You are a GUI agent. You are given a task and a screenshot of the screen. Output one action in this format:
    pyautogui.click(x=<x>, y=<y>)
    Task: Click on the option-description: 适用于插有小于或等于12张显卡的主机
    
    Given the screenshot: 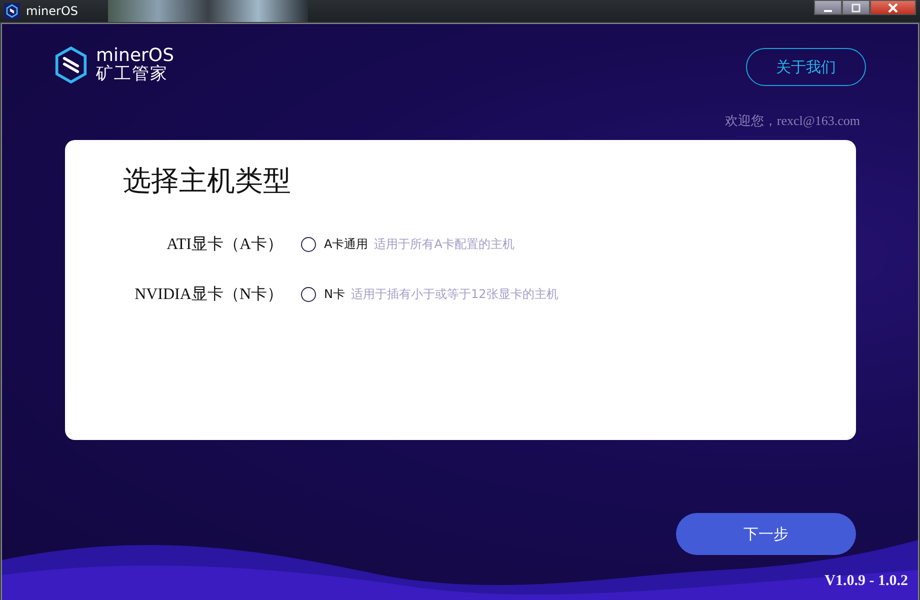 What is the action you would take?
    pyautogui.click(x=454, y=294)
    